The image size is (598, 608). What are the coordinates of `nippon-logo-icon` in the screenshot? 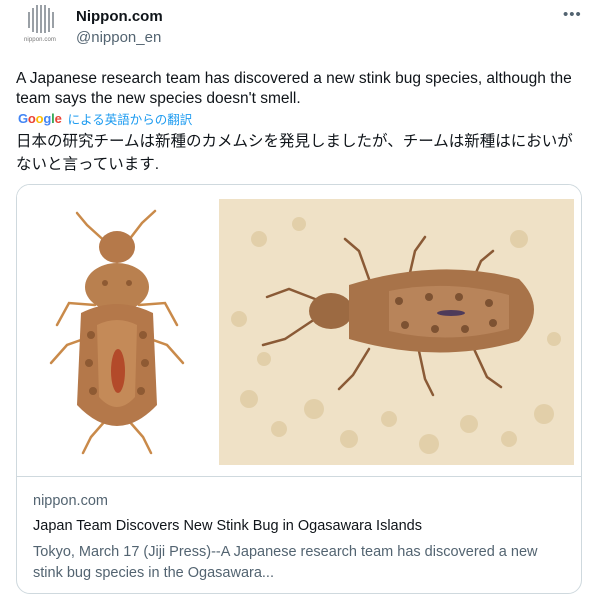 It's located at (41, 19).